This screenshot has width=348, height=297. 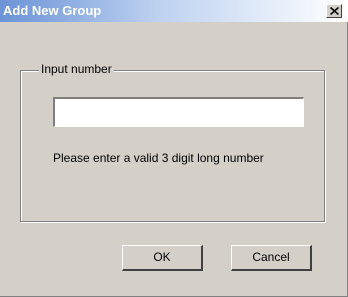 I want to click on ok-button: OK, so click(x=162, y=258).